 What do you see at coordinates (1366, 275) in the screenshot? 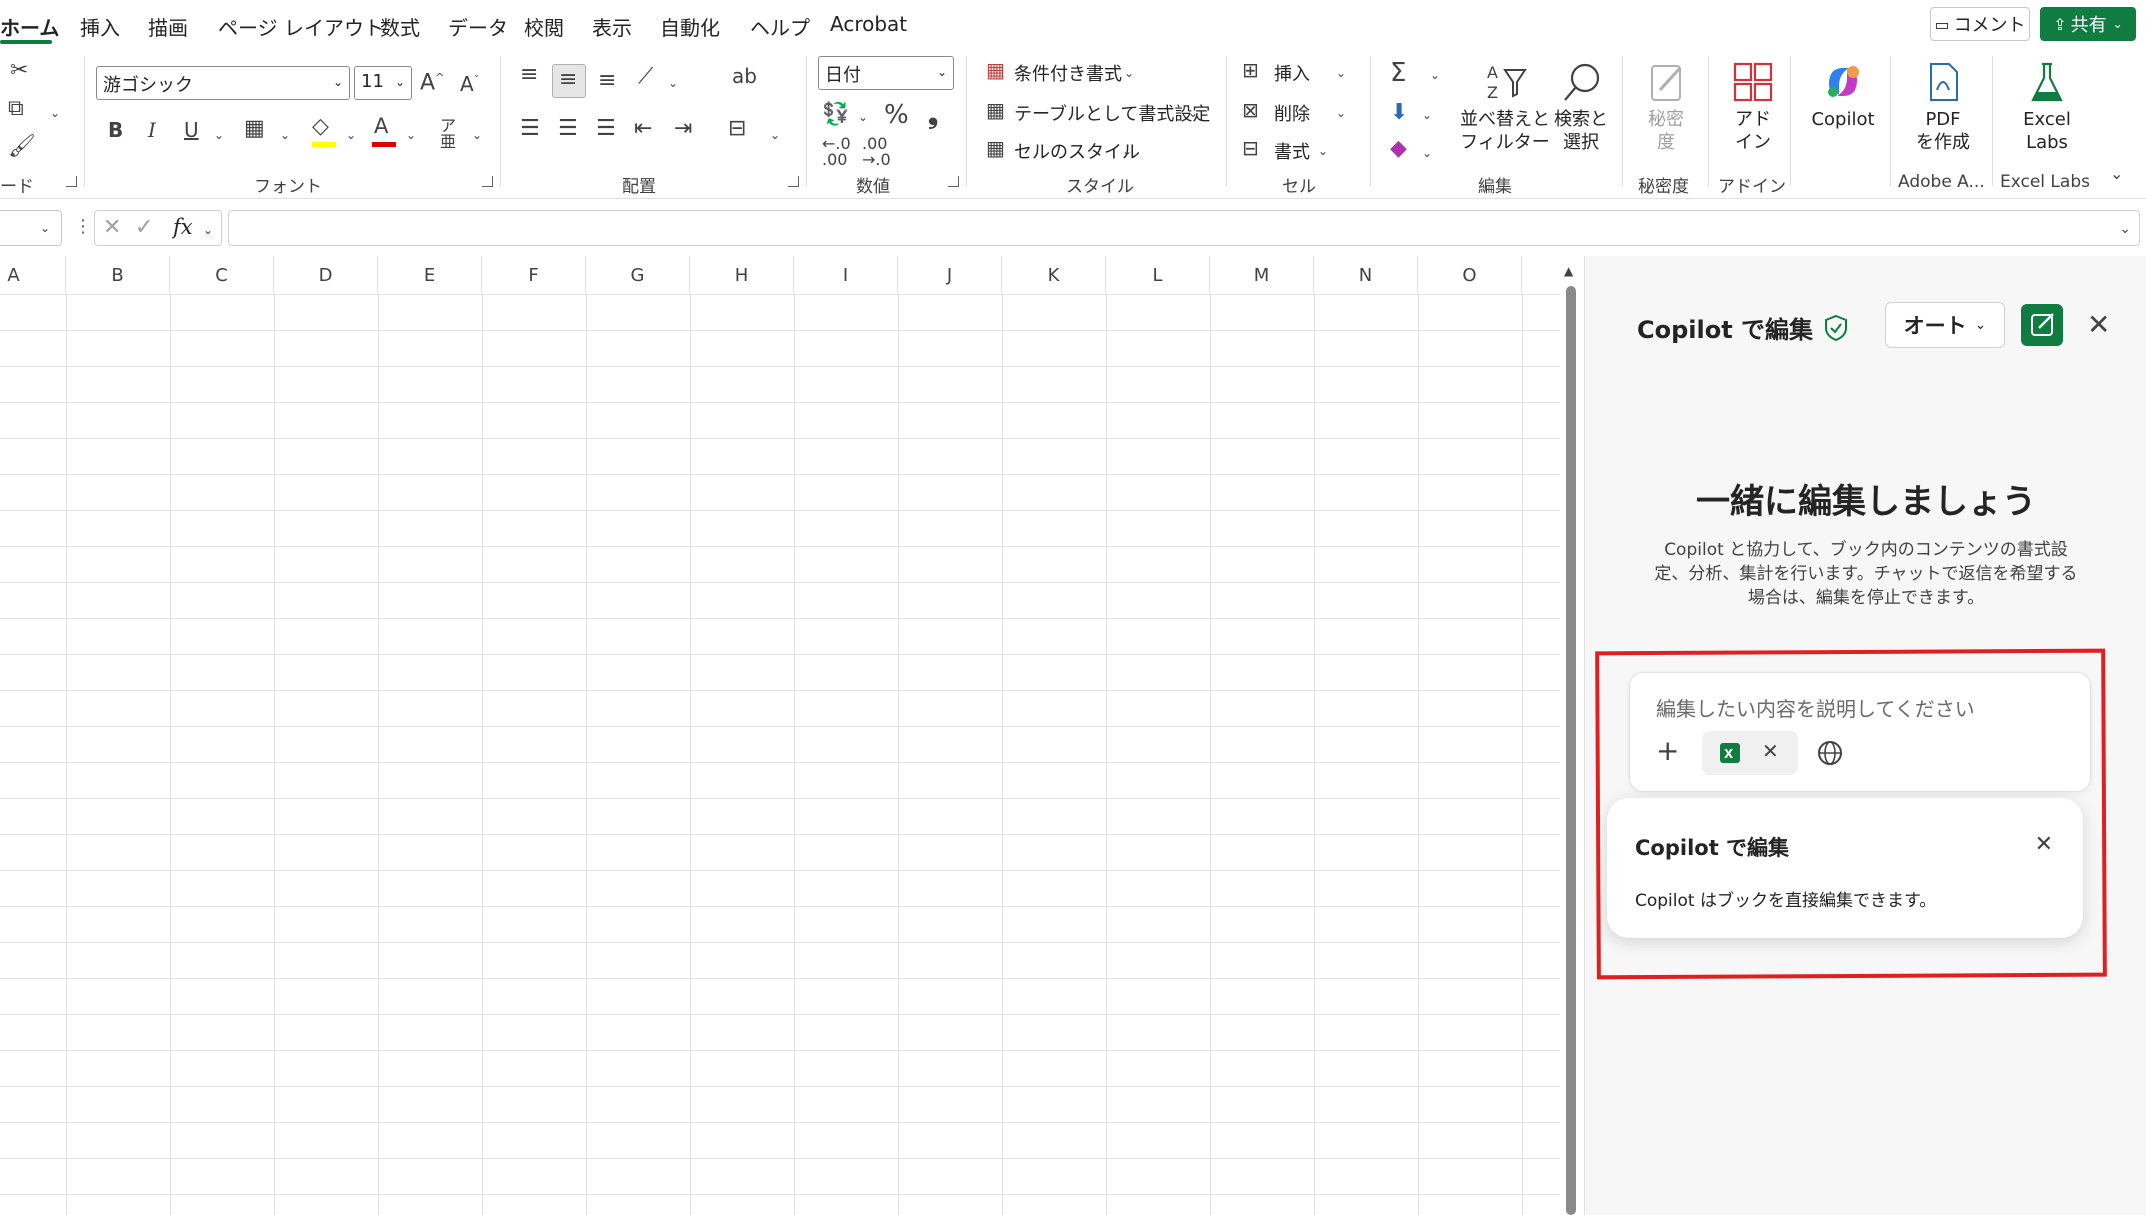
I see `column-header: N` at bounding box center [1366, 275].